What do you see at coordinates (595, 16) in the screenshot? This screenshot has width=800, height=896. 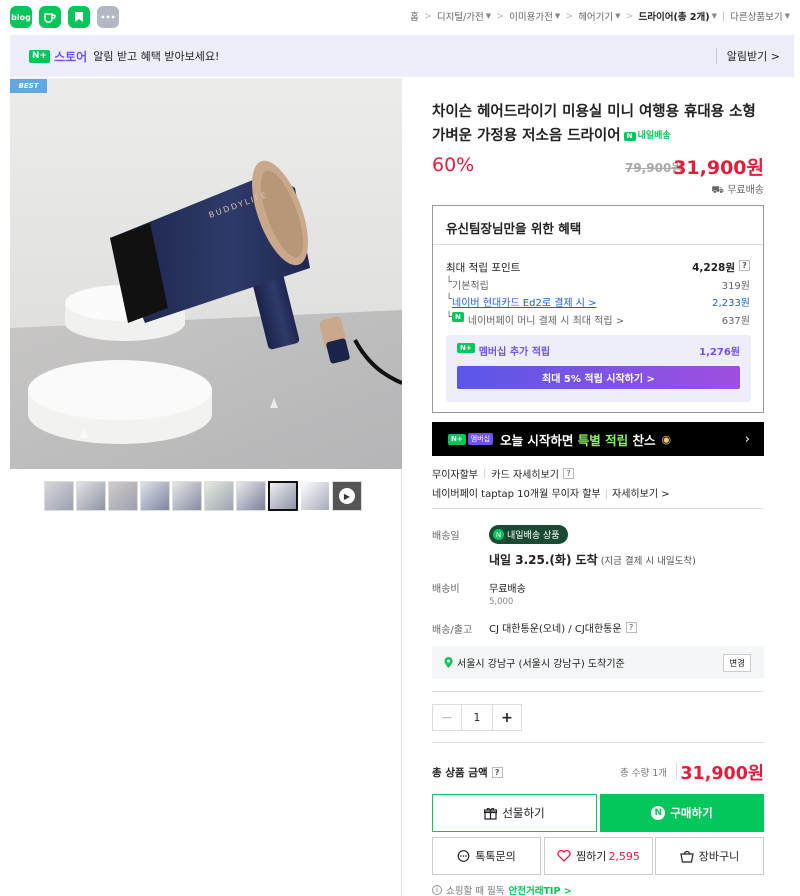 I see `breadcrumb-hair: 헤어기기` at bounding box center [595, 16].